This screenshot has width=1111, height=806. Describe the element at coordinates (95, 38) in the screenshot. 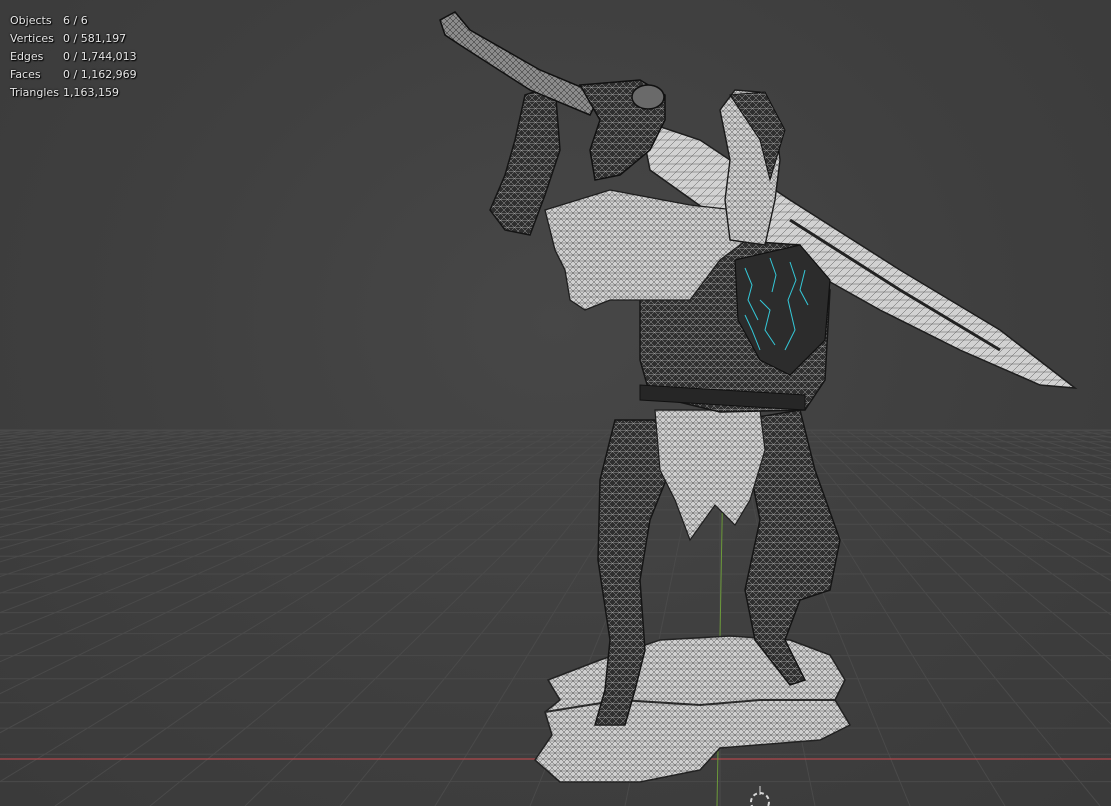

I see `stat-value: 0 / 581,197` at that location.